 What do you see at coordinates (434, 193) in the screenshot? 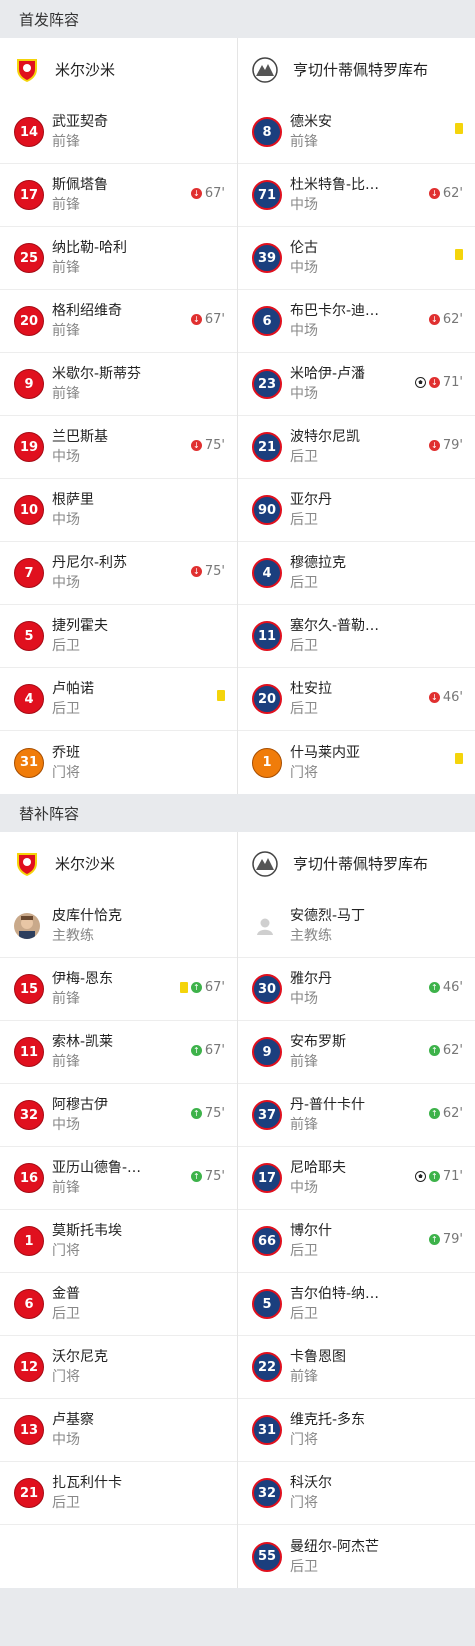
I see `sub-out-arrow-icon: ↓` at bounding box center [434, 193].